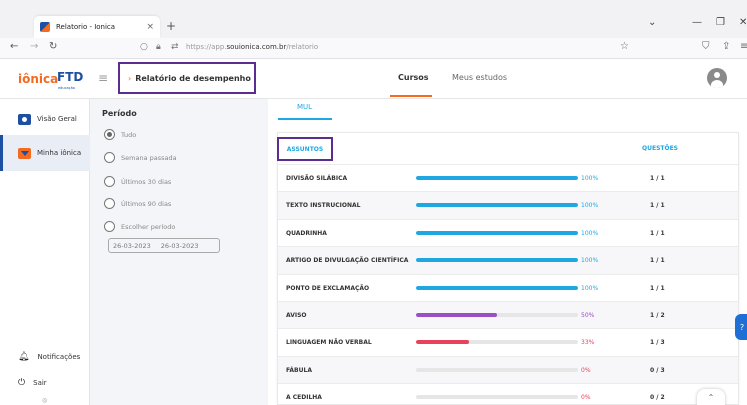 This screenshot has width=747, height=405. I want to click on tab-list-chevron-icon: ⌄, so click(652, 22).